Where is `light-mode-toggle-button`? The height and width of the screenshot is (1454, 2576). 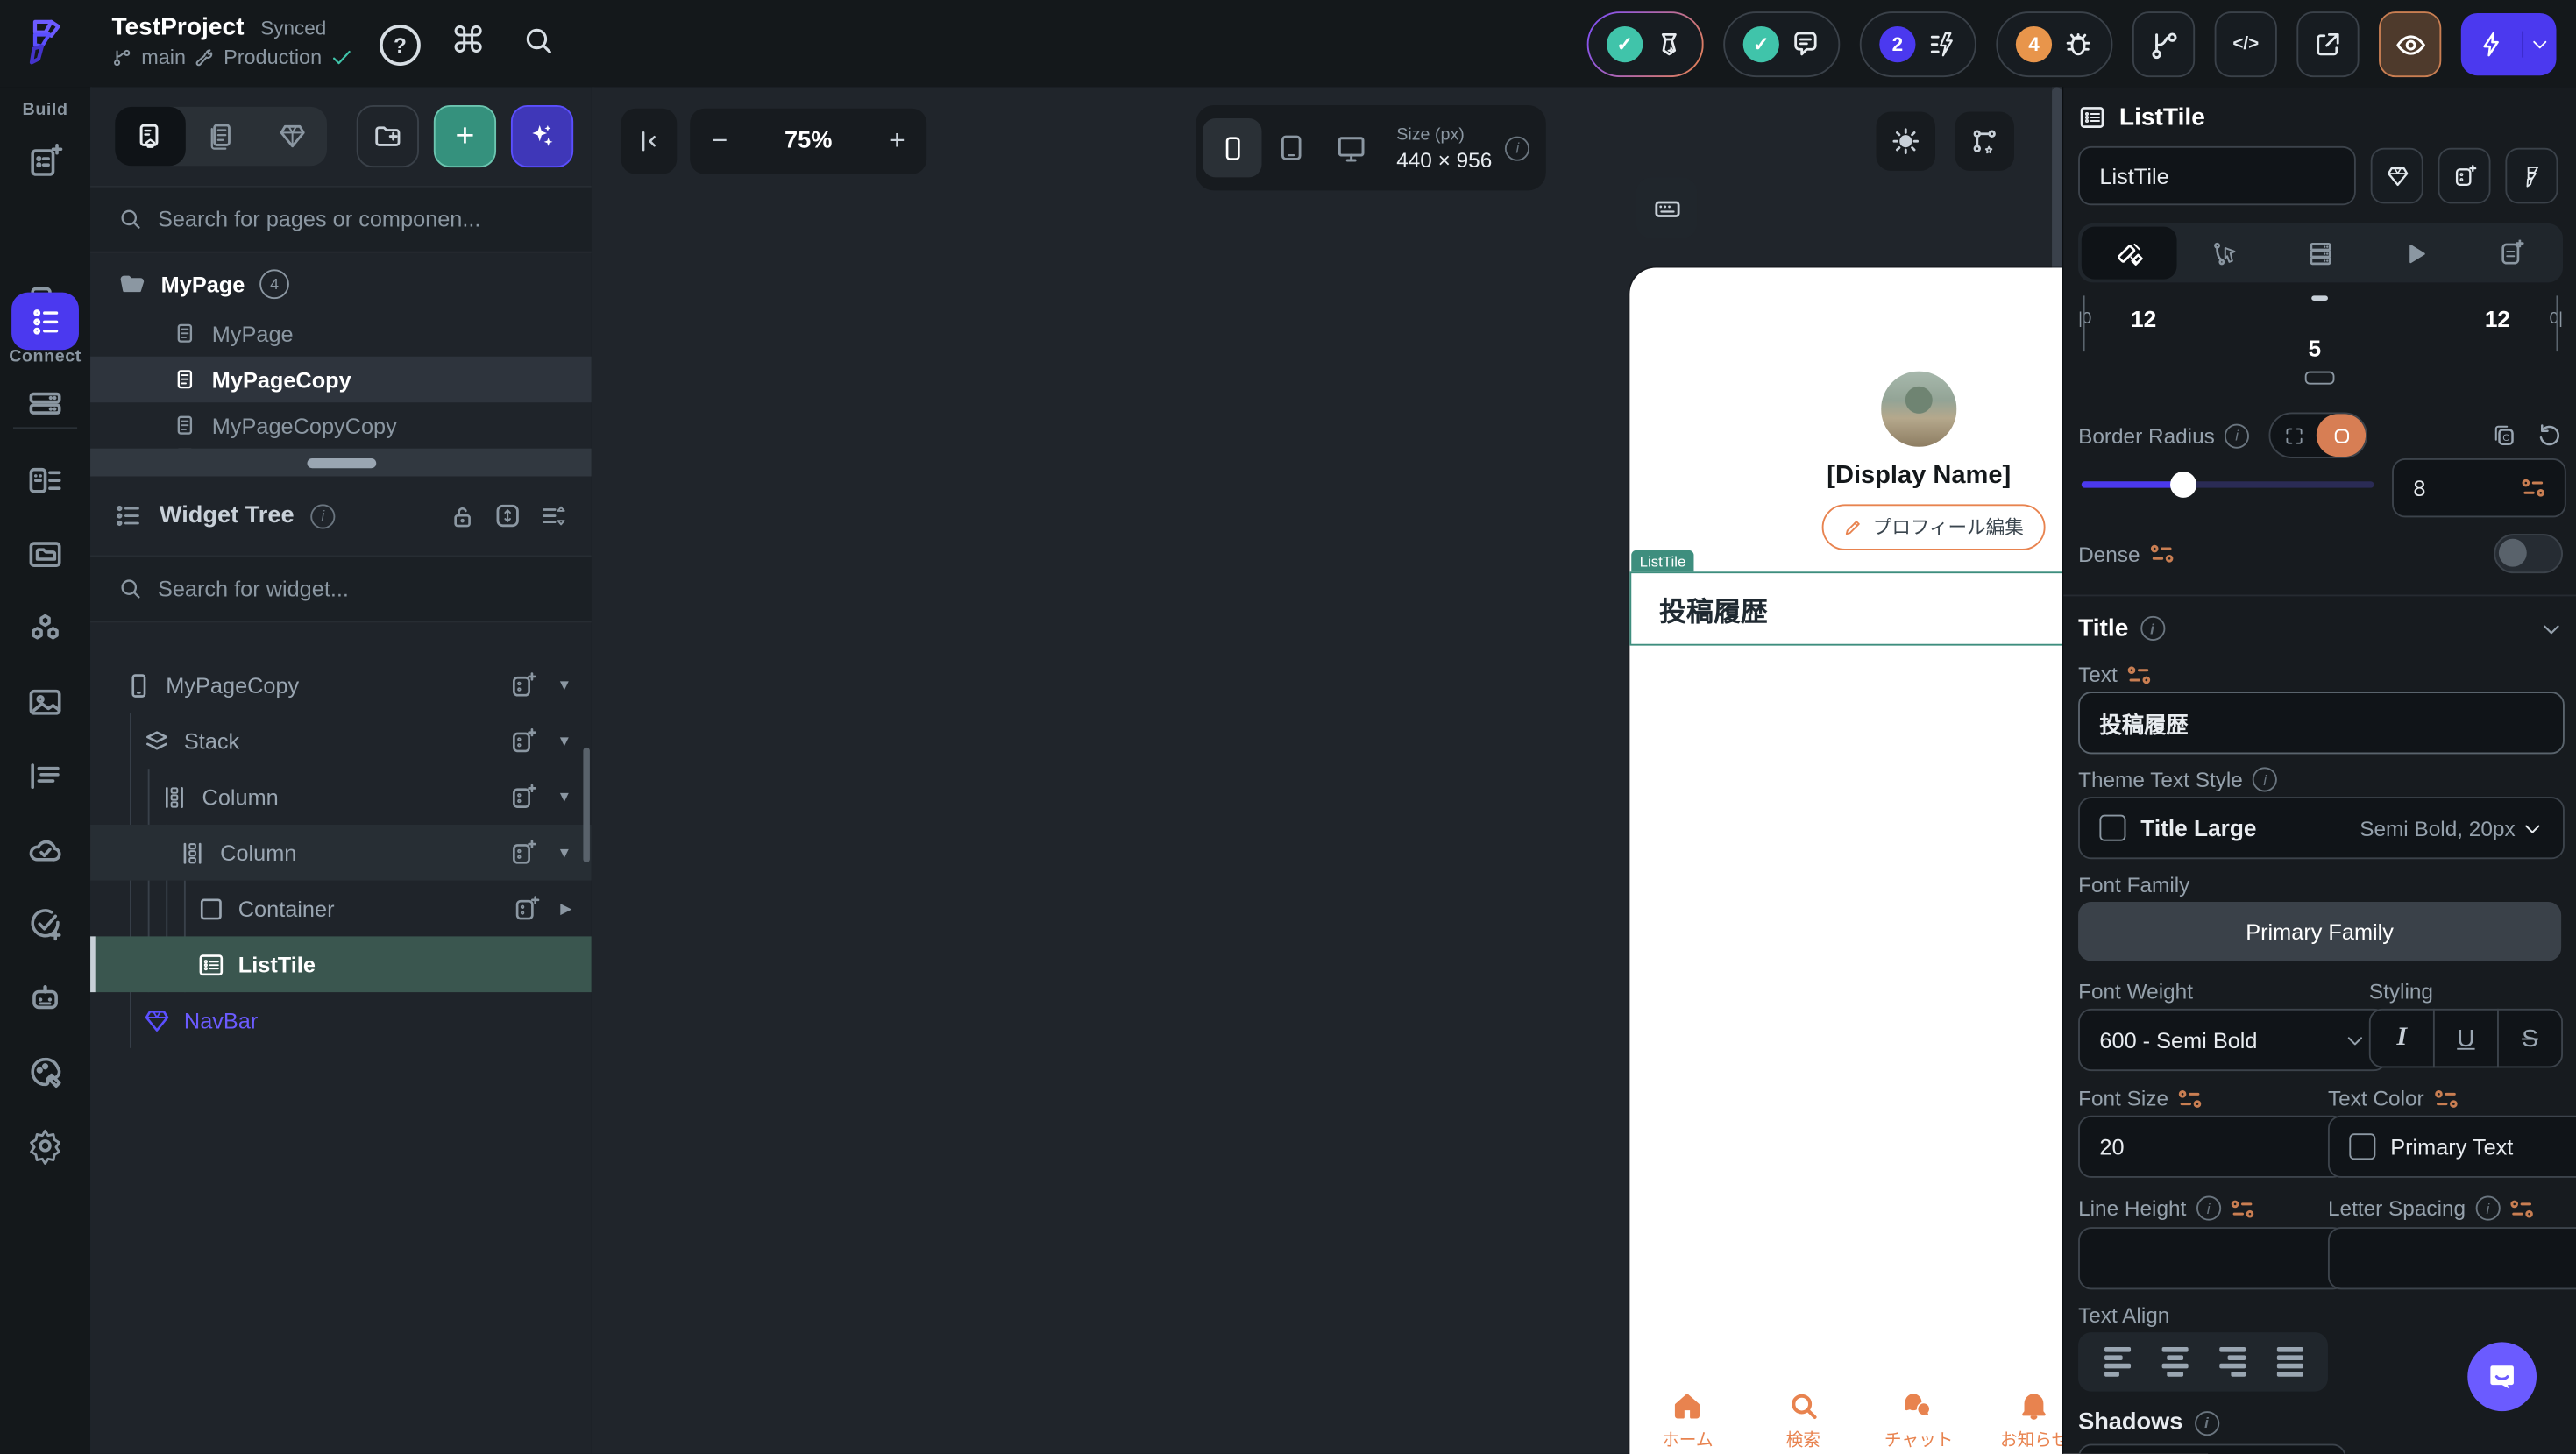 light-mode-toggle-button is located at coordinates (1905, 141).